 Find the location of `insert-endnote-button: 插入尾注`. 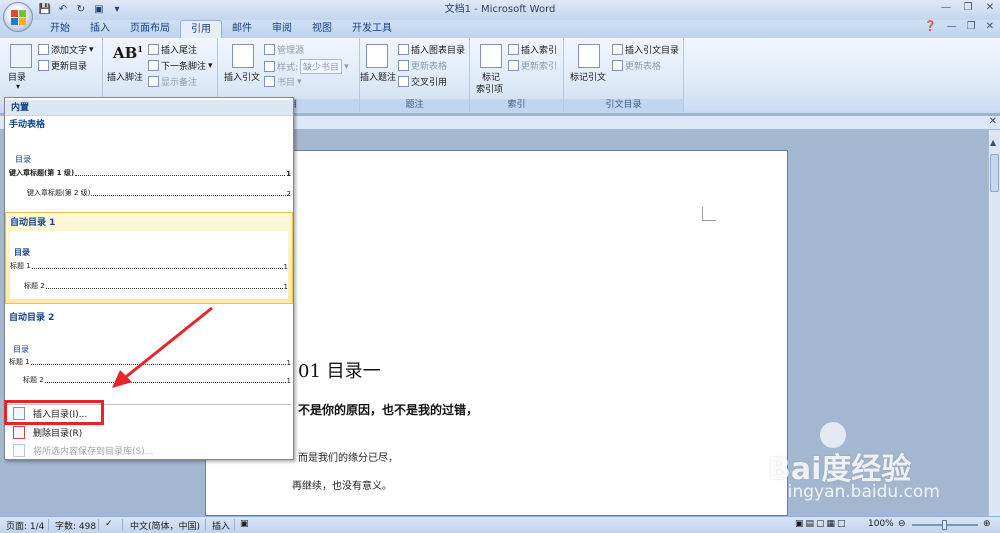

insert-endnote-button: 插入尾注 is located at coordinates (172, 49).